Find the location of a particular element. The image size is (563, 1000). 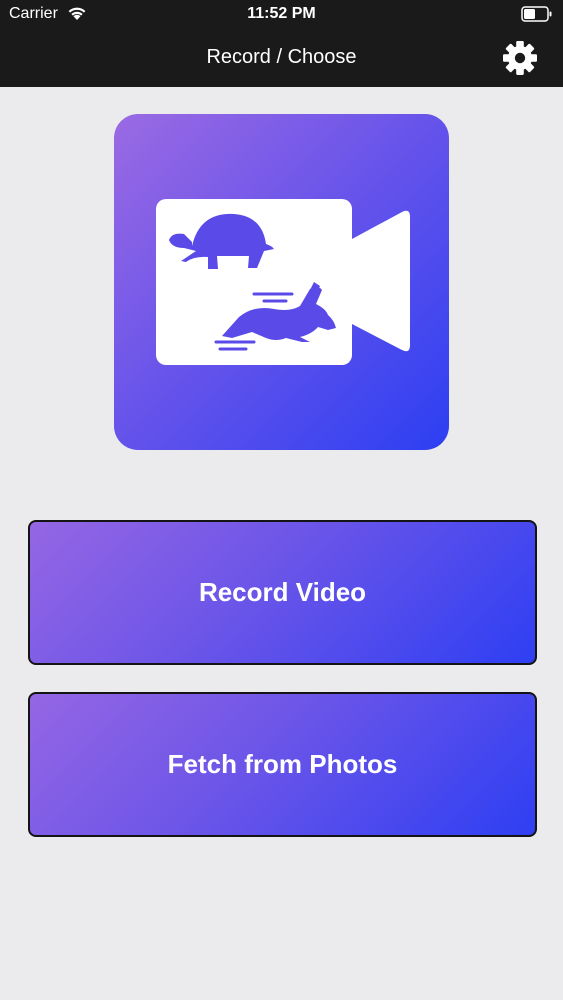

status-time: 11:52 PM is located at coordinates (281, 13).